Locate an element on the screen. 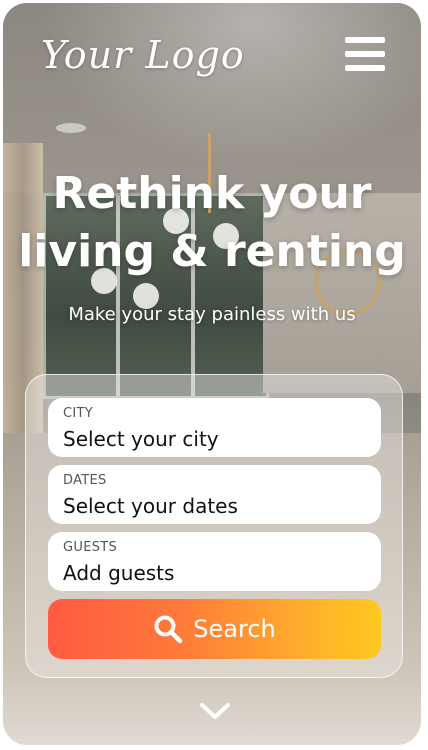 Image resolution: width=428 pixels, height=750 pixels. city-field: CITY Select your city is located at coordinates (214, 427).